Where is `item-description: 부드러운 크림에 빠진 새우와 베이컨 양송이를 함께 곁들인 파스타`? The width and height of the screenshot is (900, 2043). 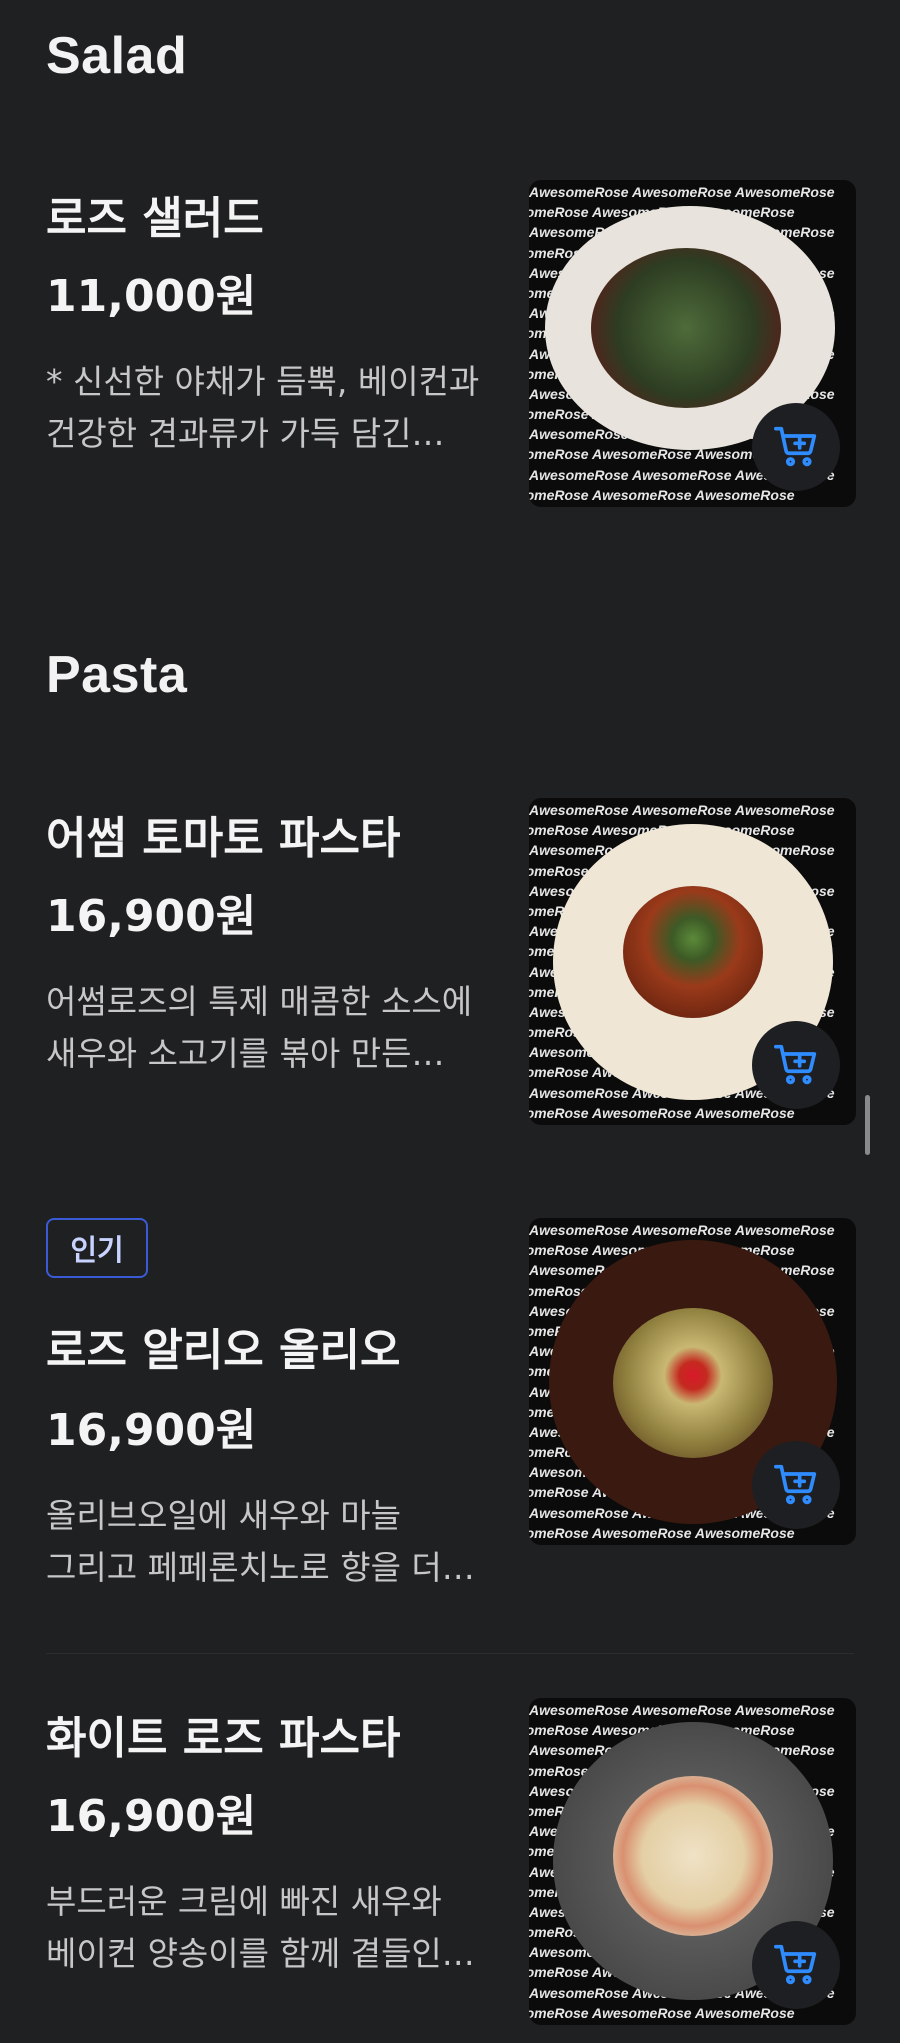
item-description: 부드러운 크림에 빠진 새우와 베이컨 양송이를 함께 곁들인 파스타 is located at coordinates (244, 1927).